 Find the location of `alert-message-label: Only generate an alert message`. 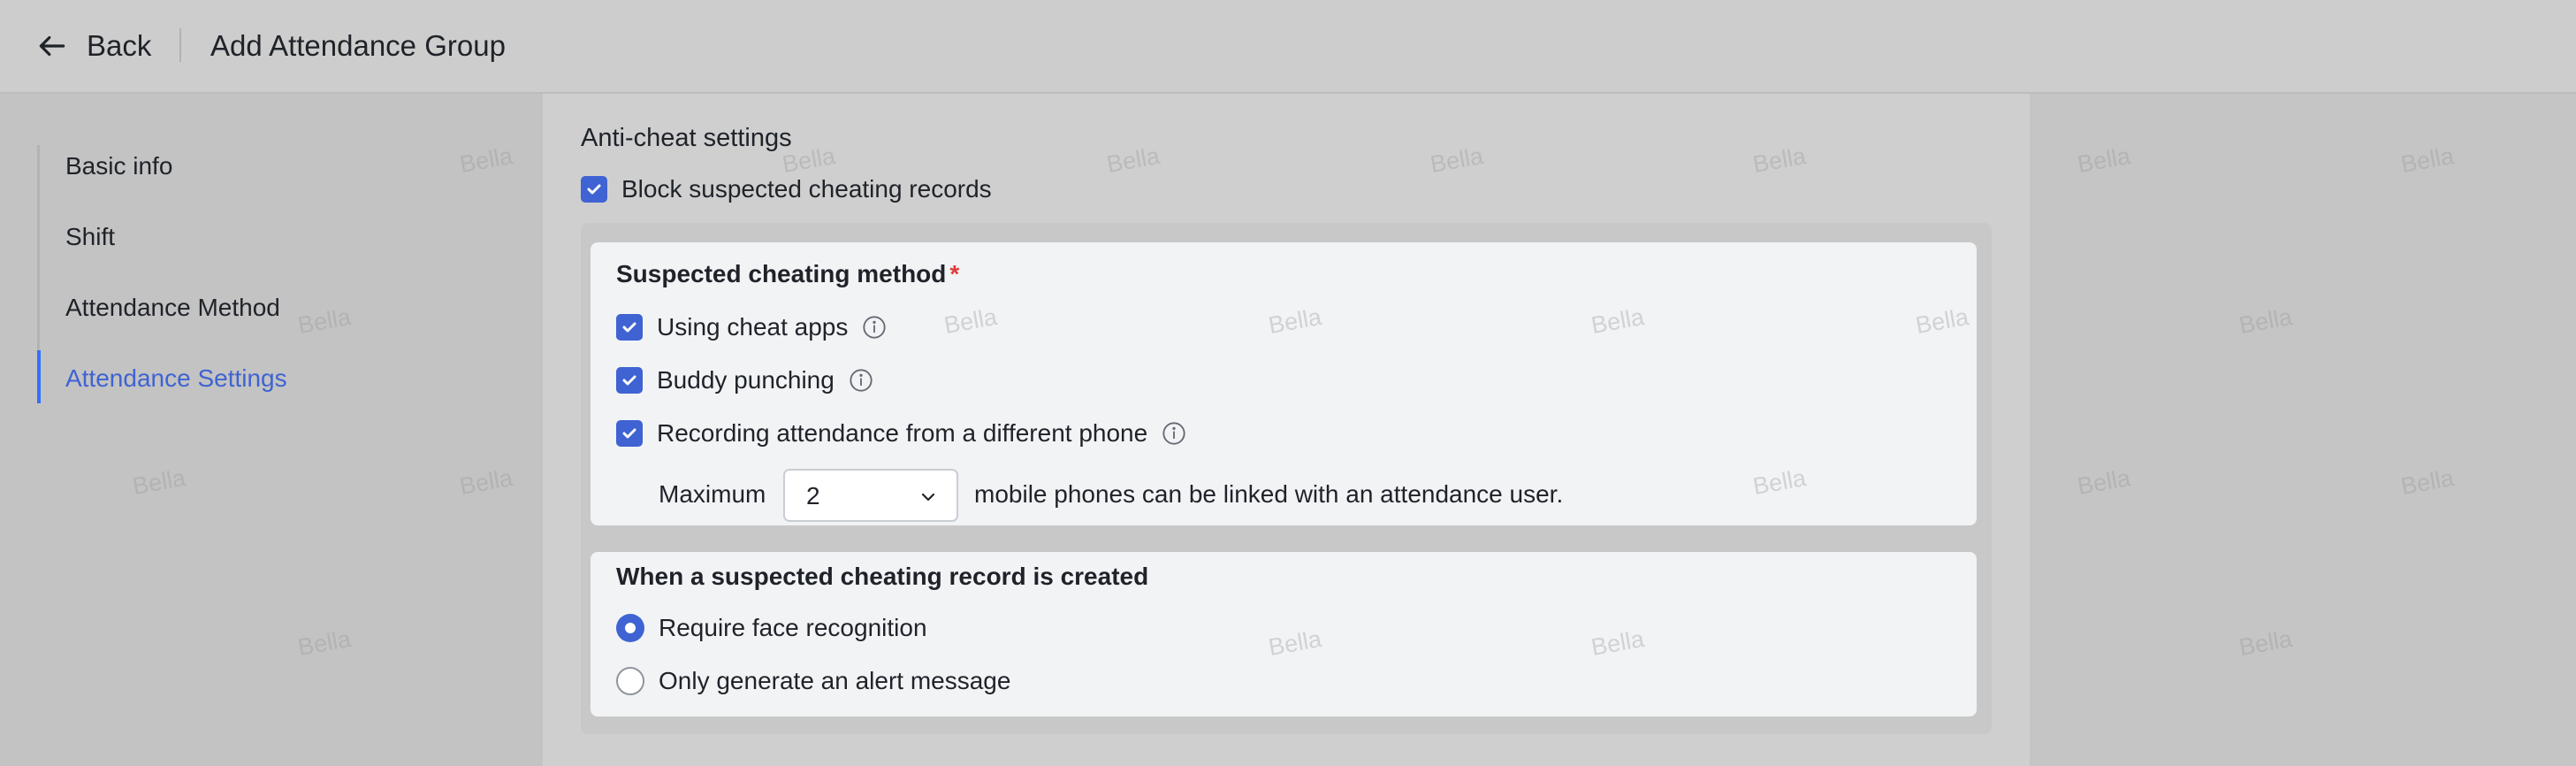

alert-message-label: Only generate an alert message is located at coordinates (835, 680).